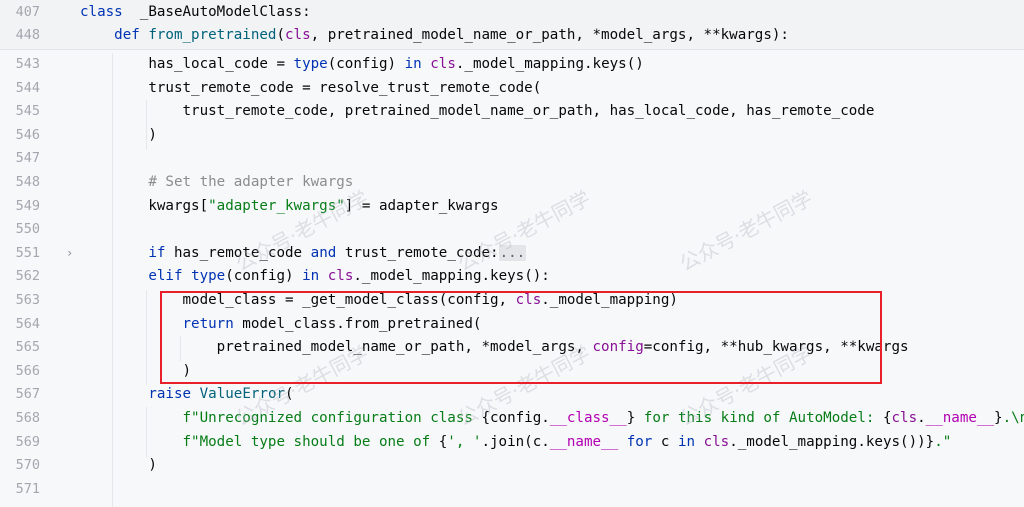 Image resolution: width=1024 pixels, height=507 pixels. Describe the element at coordinates (512, 395) in the screenshot. I see `code-line: 567 raise ValueError(` at that location.